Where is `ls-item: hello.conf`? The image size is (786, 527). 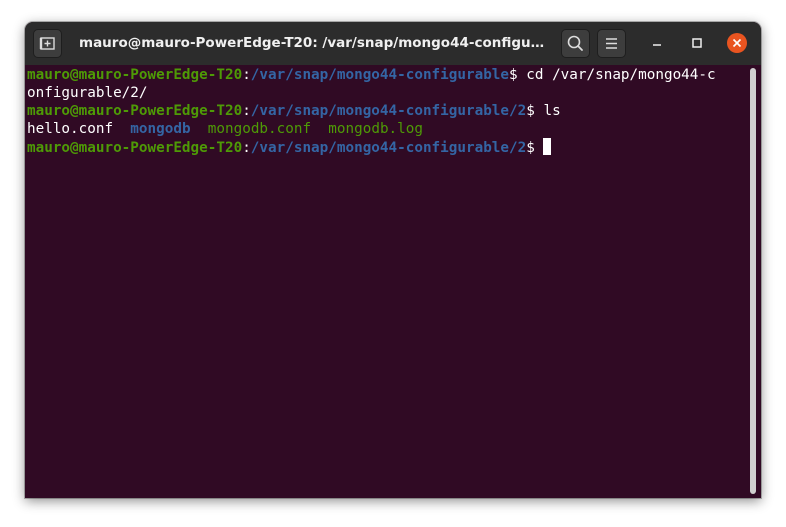 ls-item: hello.conf is located at coordinates (70, 129).